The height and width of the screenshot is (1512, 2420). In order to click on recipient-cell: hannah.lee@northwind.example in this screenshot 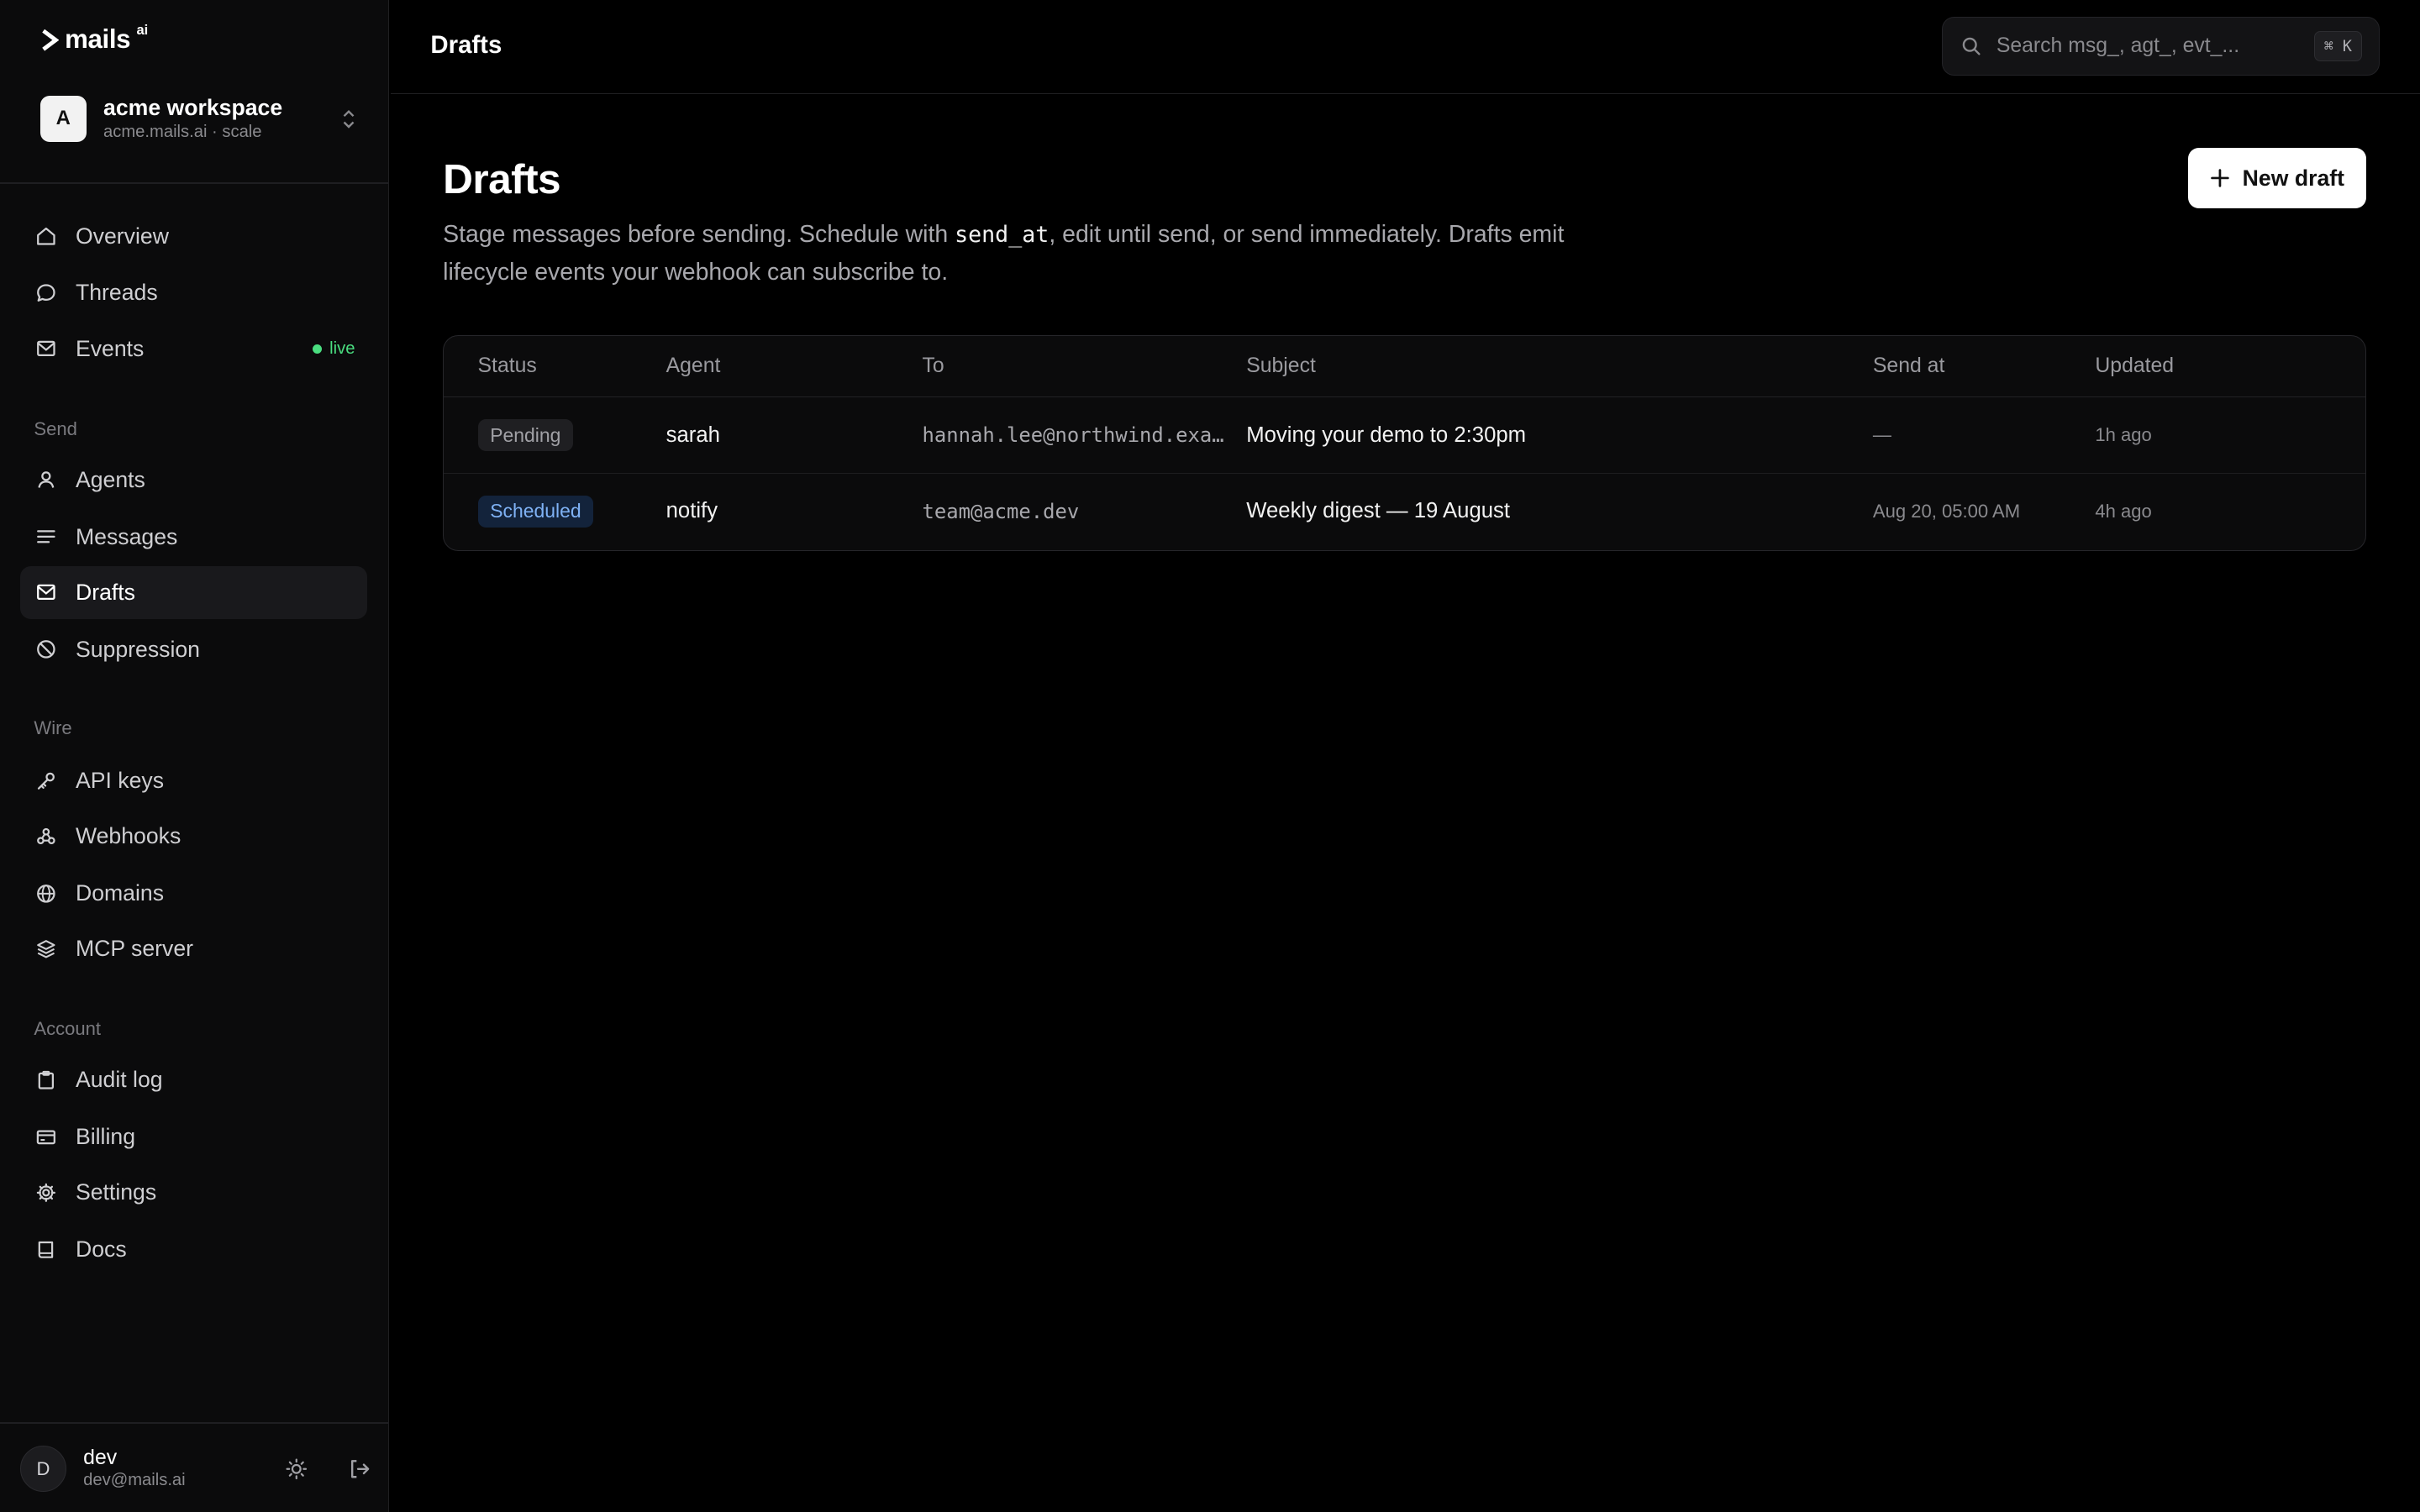, I will do `click(1075, 435)`.